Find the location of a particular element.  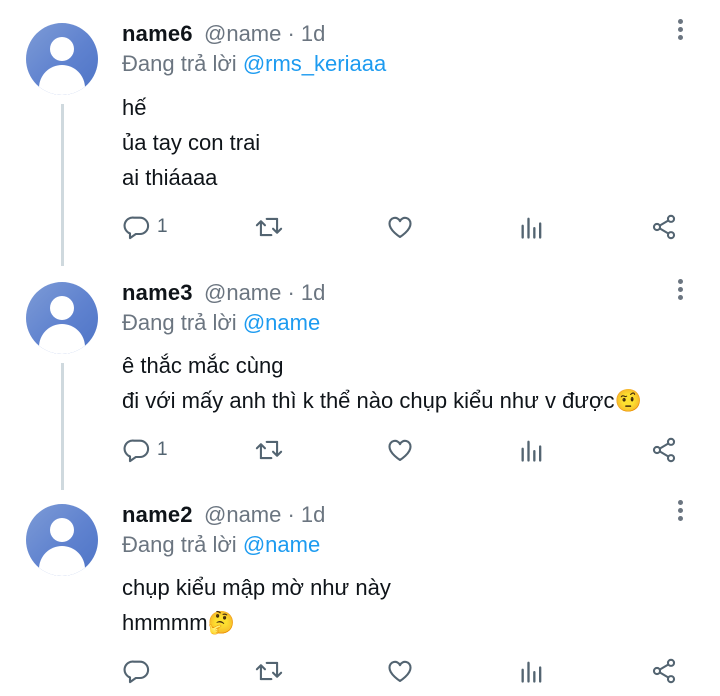

mention-link: @rms_keriaaa is located at coordinates (314, 63).